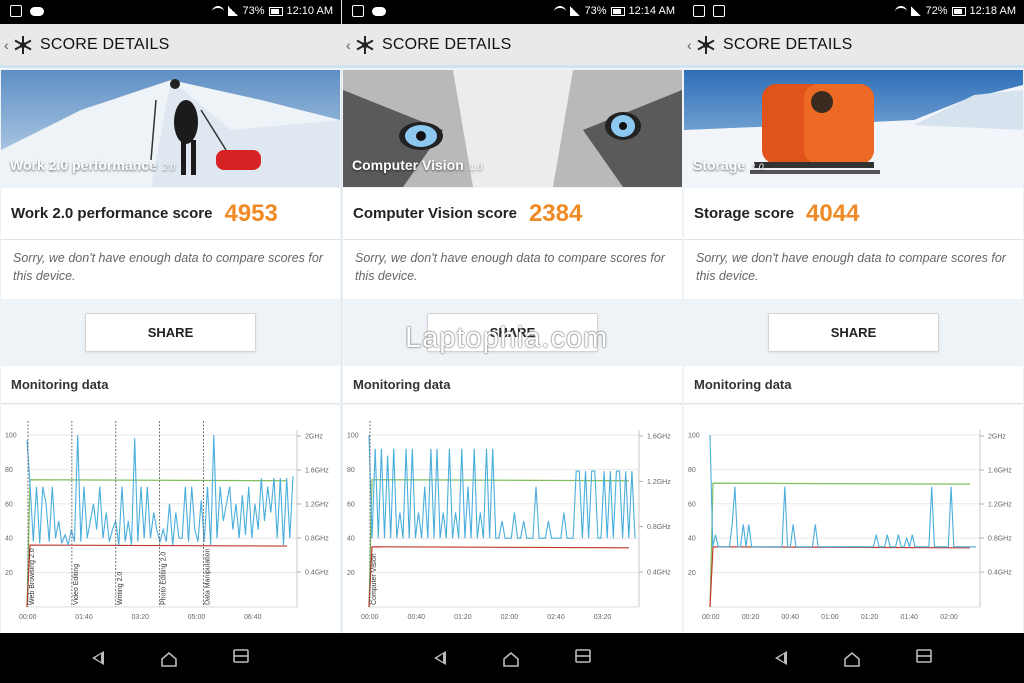 The image size is (1024, 683). Describe the element at coordinates (853, 12) in the screenshot. I see `status-bar: 72% 12:18 AM` at that location.